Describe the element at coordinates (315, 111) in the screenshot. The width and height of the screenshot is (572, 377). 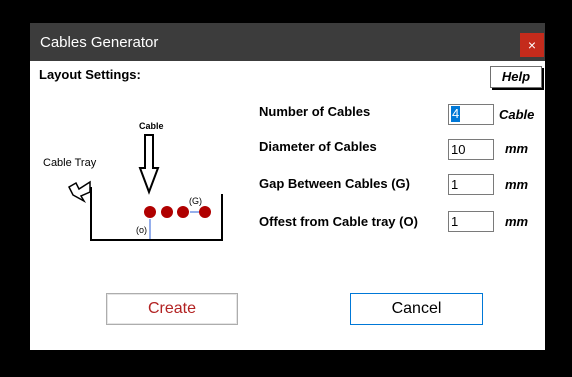
I see `number-of-cables-label: Number of Cables` at that location.